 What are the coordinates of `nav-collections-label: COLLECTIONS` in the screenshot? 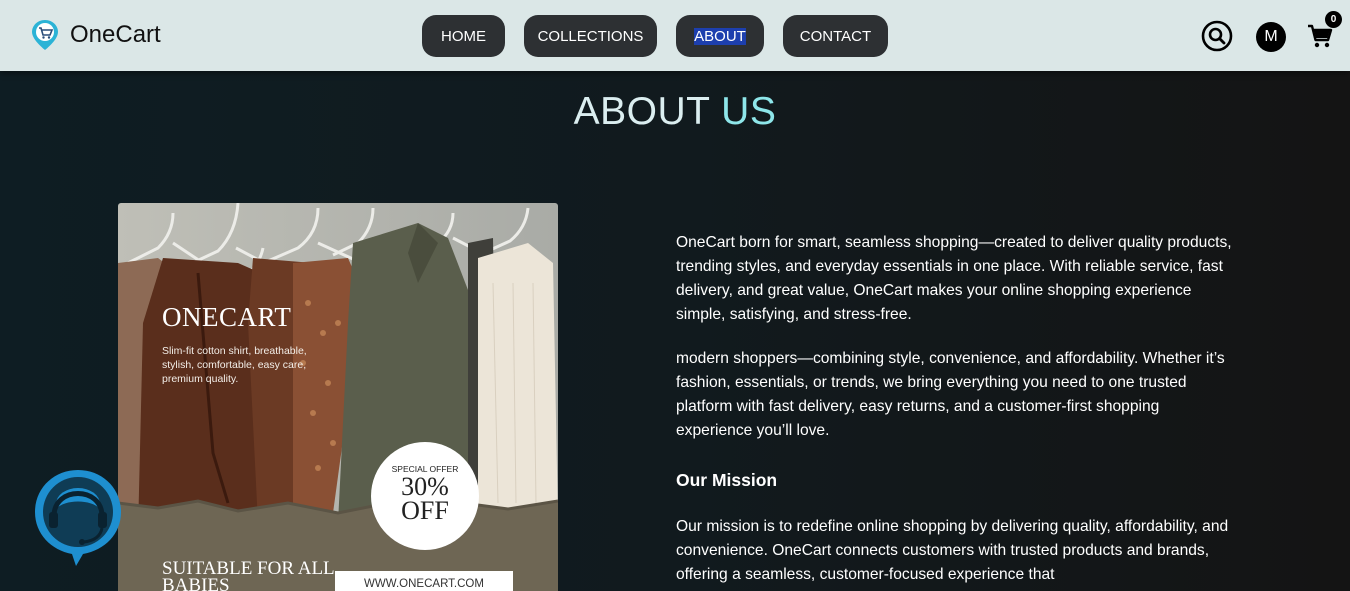 It's located at (590, 36).